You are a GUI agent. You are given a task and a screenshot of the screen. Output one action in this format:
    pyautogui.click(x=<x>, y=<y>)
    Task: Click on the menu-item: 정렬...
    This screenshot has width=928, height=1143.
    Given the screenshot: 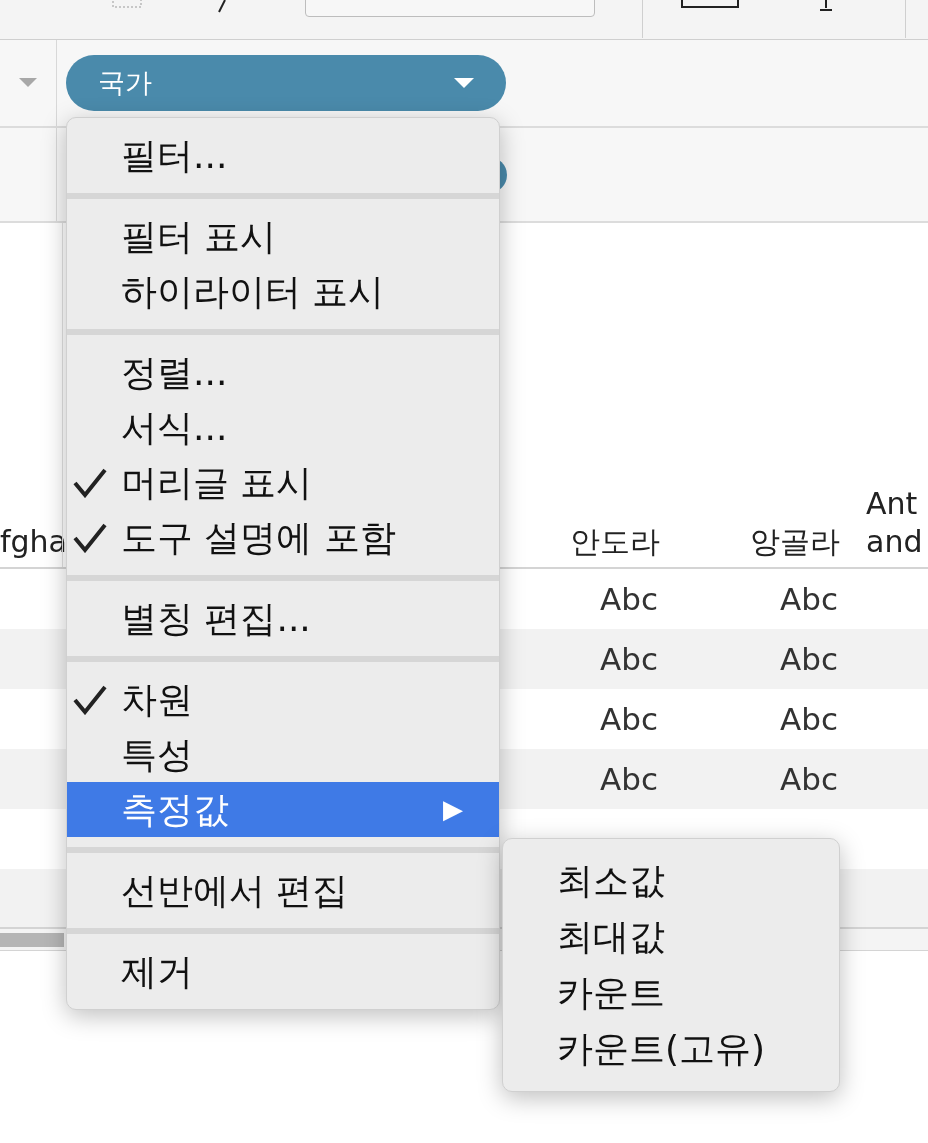 What is the action you would take?
    pyautogui.click(x=283, y=372)
    